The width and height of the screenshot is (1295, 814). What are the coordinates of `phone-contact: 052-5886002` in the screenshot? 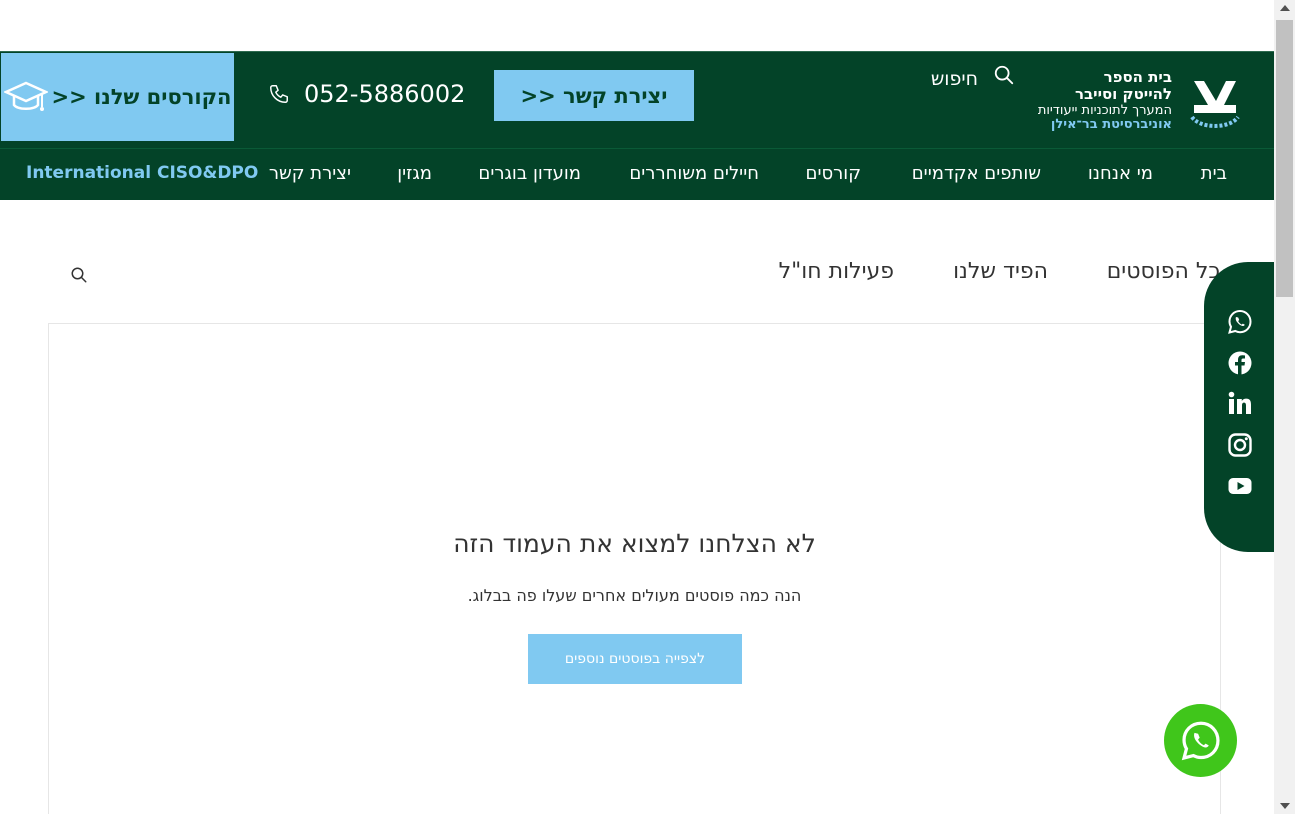 It's located at (366, 94).